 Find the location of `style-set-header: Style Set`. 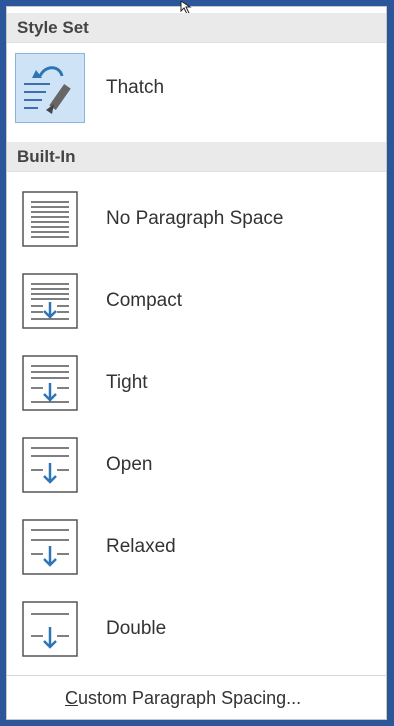

style-set-header: Style Set is located at coordinates (196, 28).